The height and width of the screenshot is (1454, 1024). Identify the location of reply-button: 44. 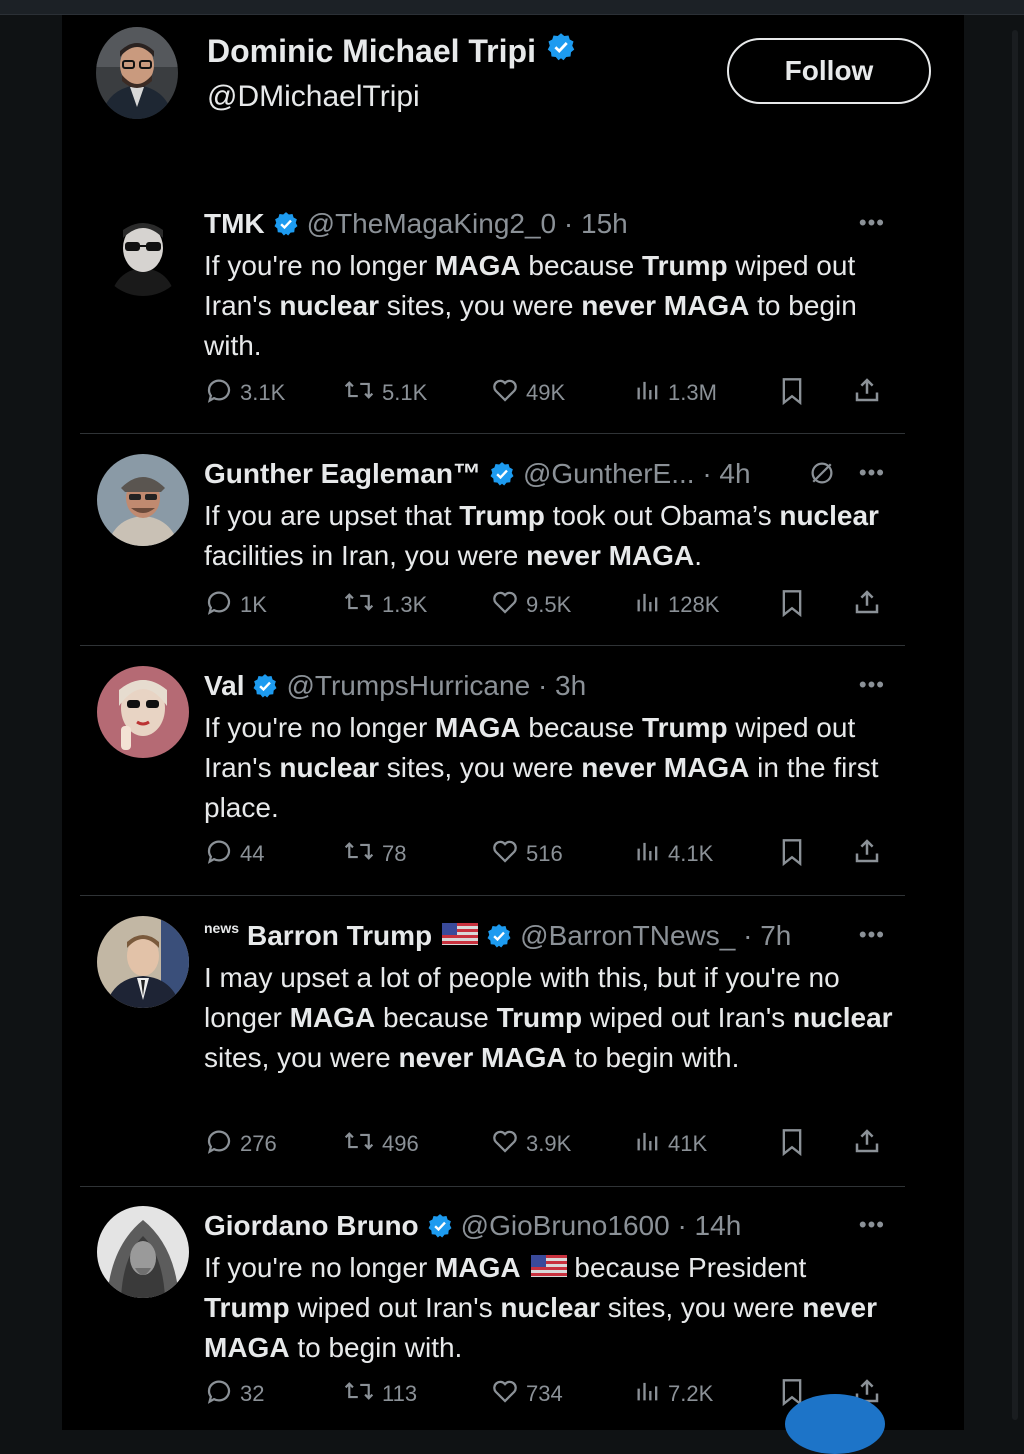
(234, 854).